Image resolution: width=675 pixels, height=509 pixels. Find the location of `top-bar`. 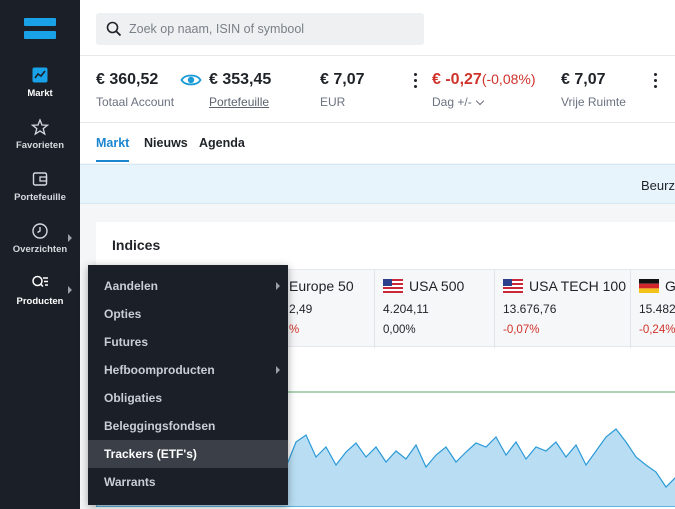

top-bar is located at coordinates (377, 28).